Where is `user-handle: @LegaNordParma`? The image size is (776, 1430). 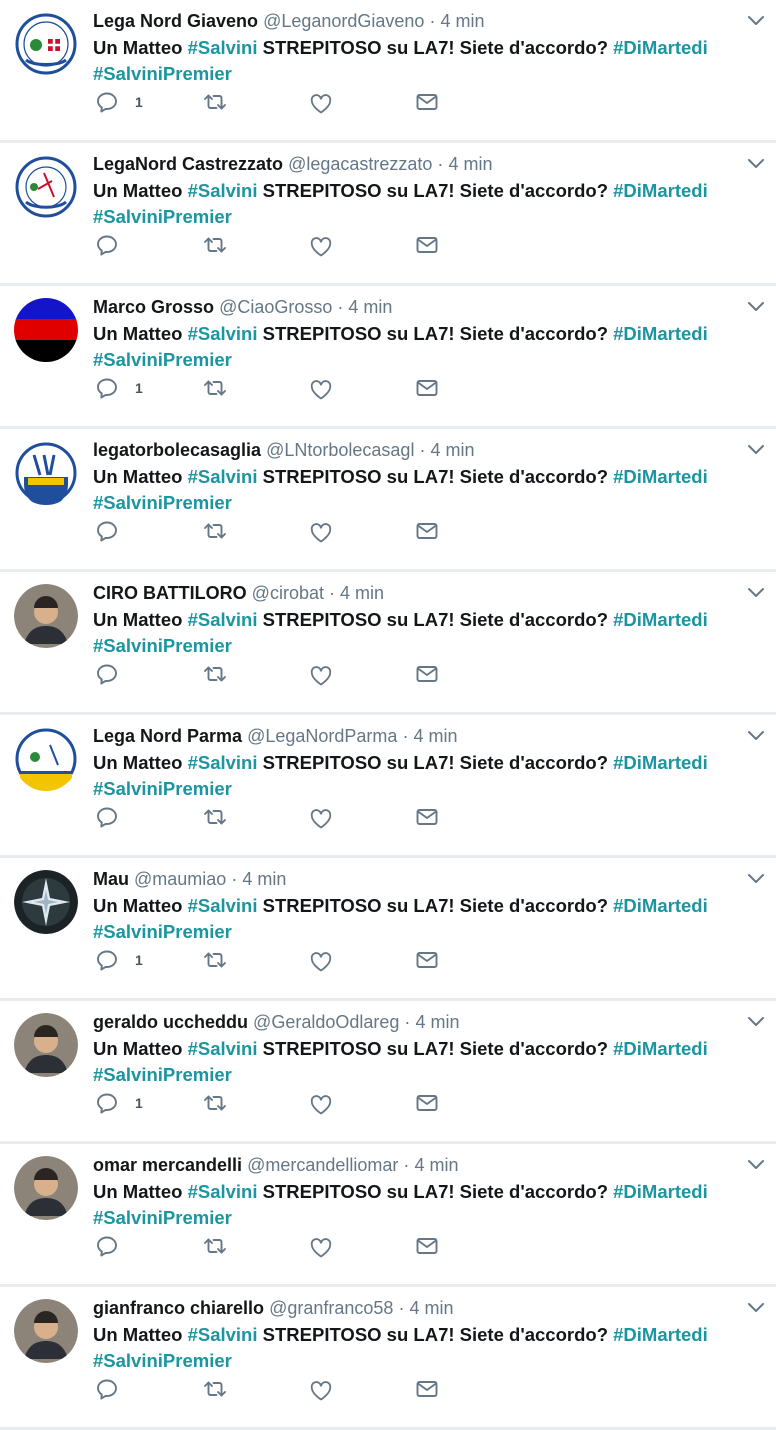 user-handle: @LegaNordParma is located at coordinates (322, 736).